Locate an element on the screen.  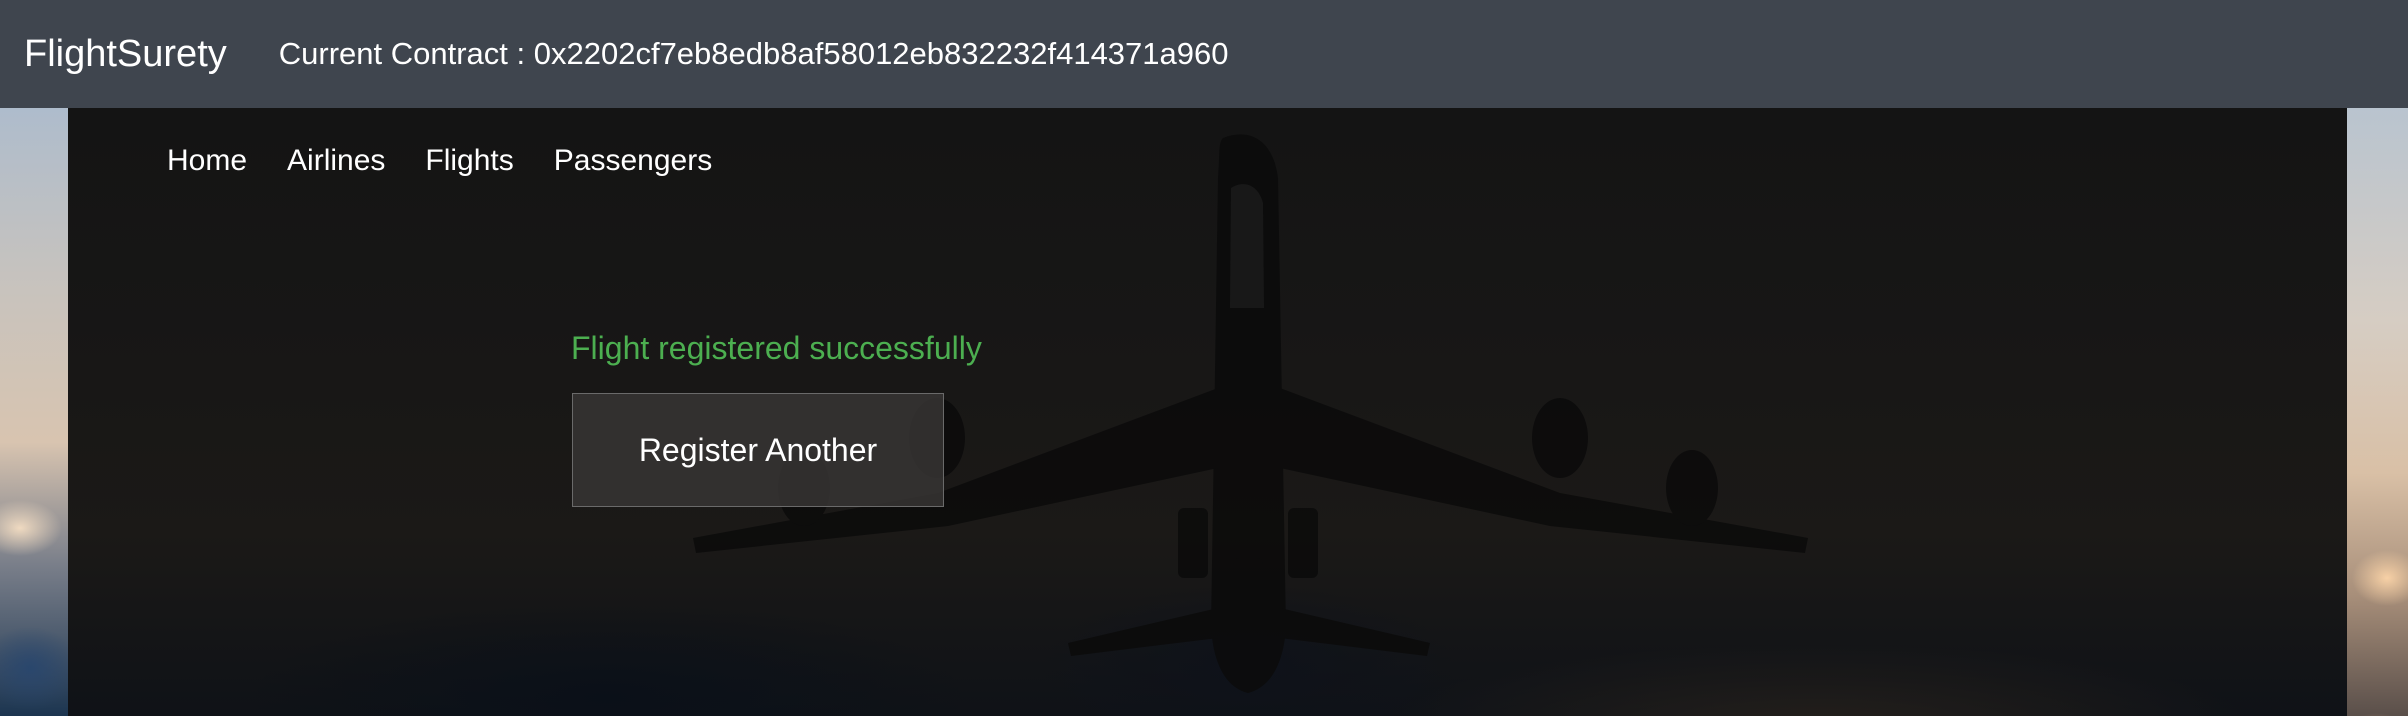
nav-link-flights: Flights is located at coordinates (469, 161).